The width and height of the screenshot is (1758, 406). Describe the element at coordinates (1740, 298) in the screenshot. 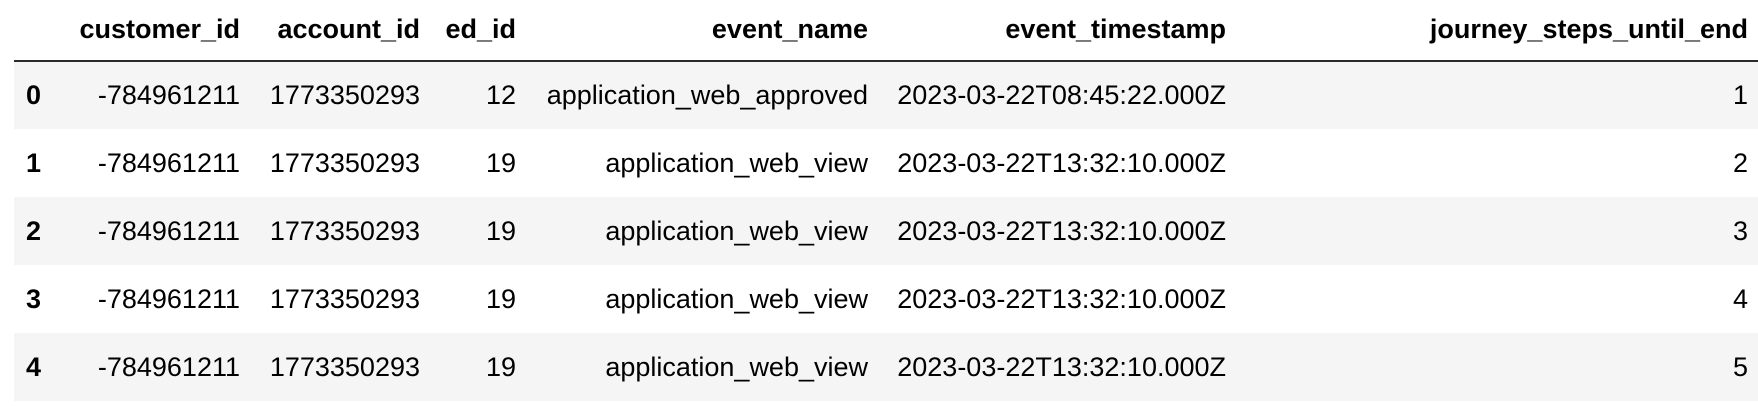

I see `cell-journey-steps-until-end: 4` at that location.